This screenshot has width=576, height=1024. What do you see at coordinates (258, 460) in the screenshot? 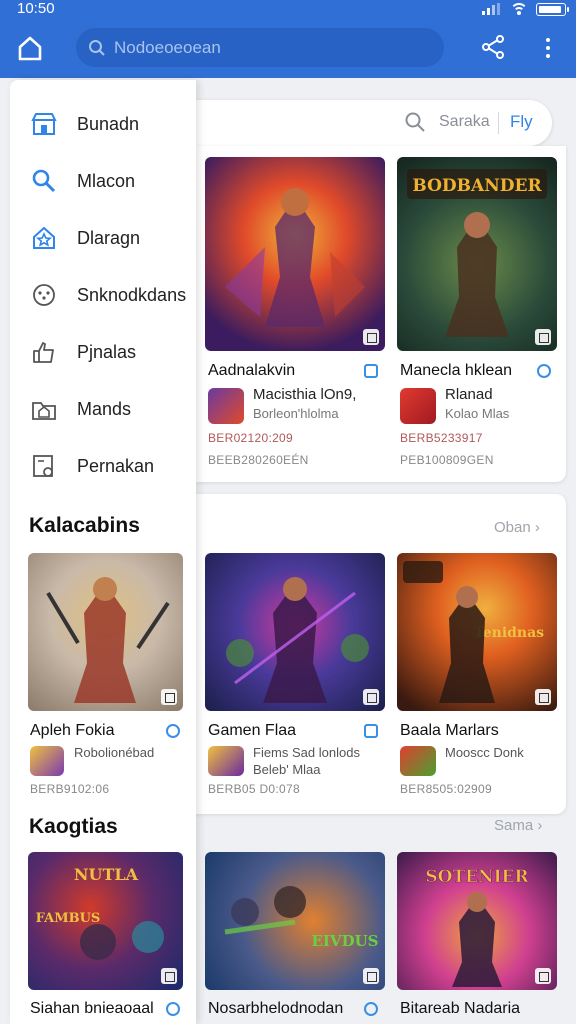
I see `game-meta-secondary: BEEB280260EÉN` at bounding box center [258, 460].